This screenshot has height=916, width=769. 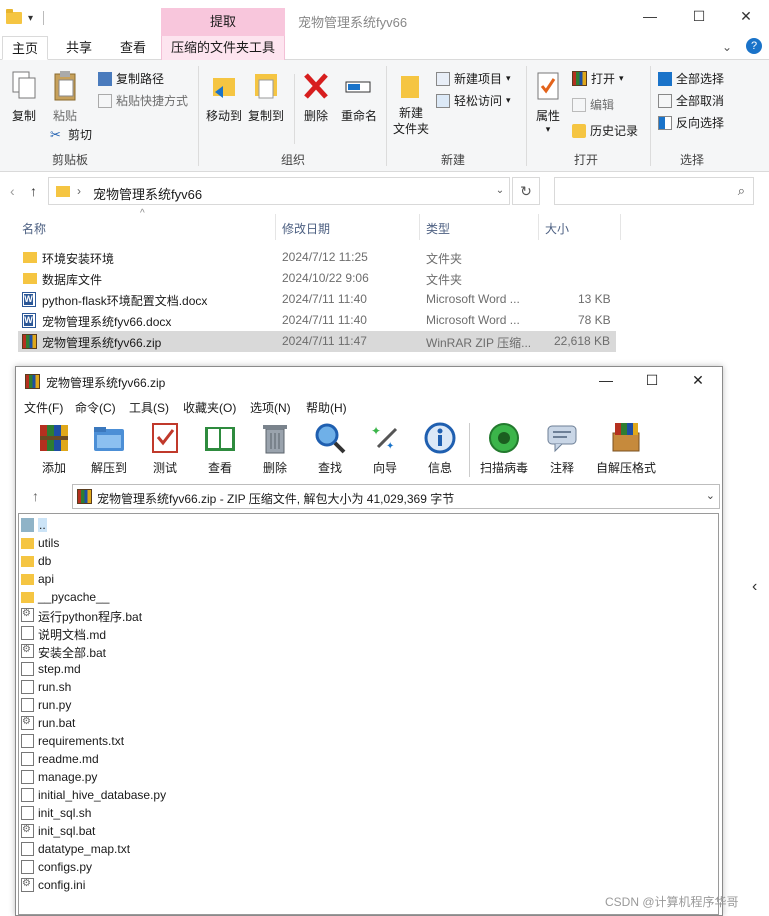 I want to click on extract-to-button: 解压到, so click(x=109, y=448).